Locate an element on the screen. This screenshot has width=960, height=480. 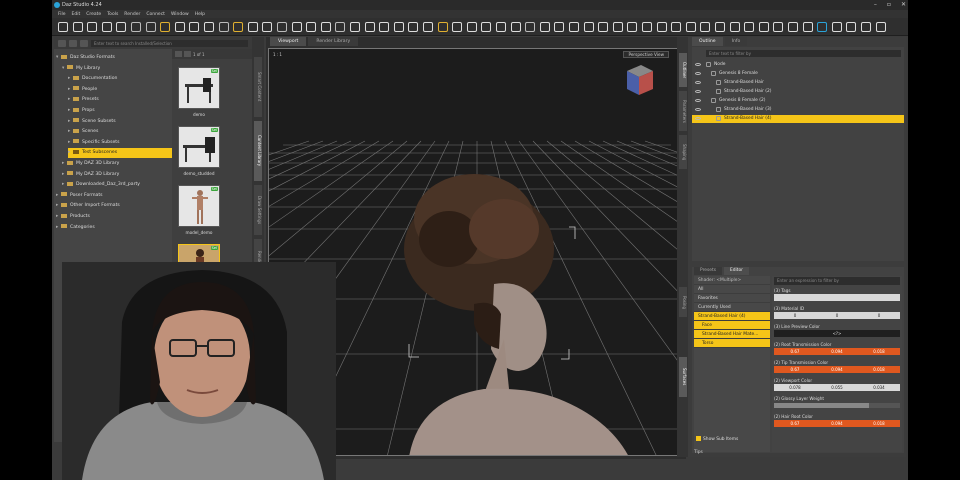
property-value: 0 is located at coordinates (795, 315).